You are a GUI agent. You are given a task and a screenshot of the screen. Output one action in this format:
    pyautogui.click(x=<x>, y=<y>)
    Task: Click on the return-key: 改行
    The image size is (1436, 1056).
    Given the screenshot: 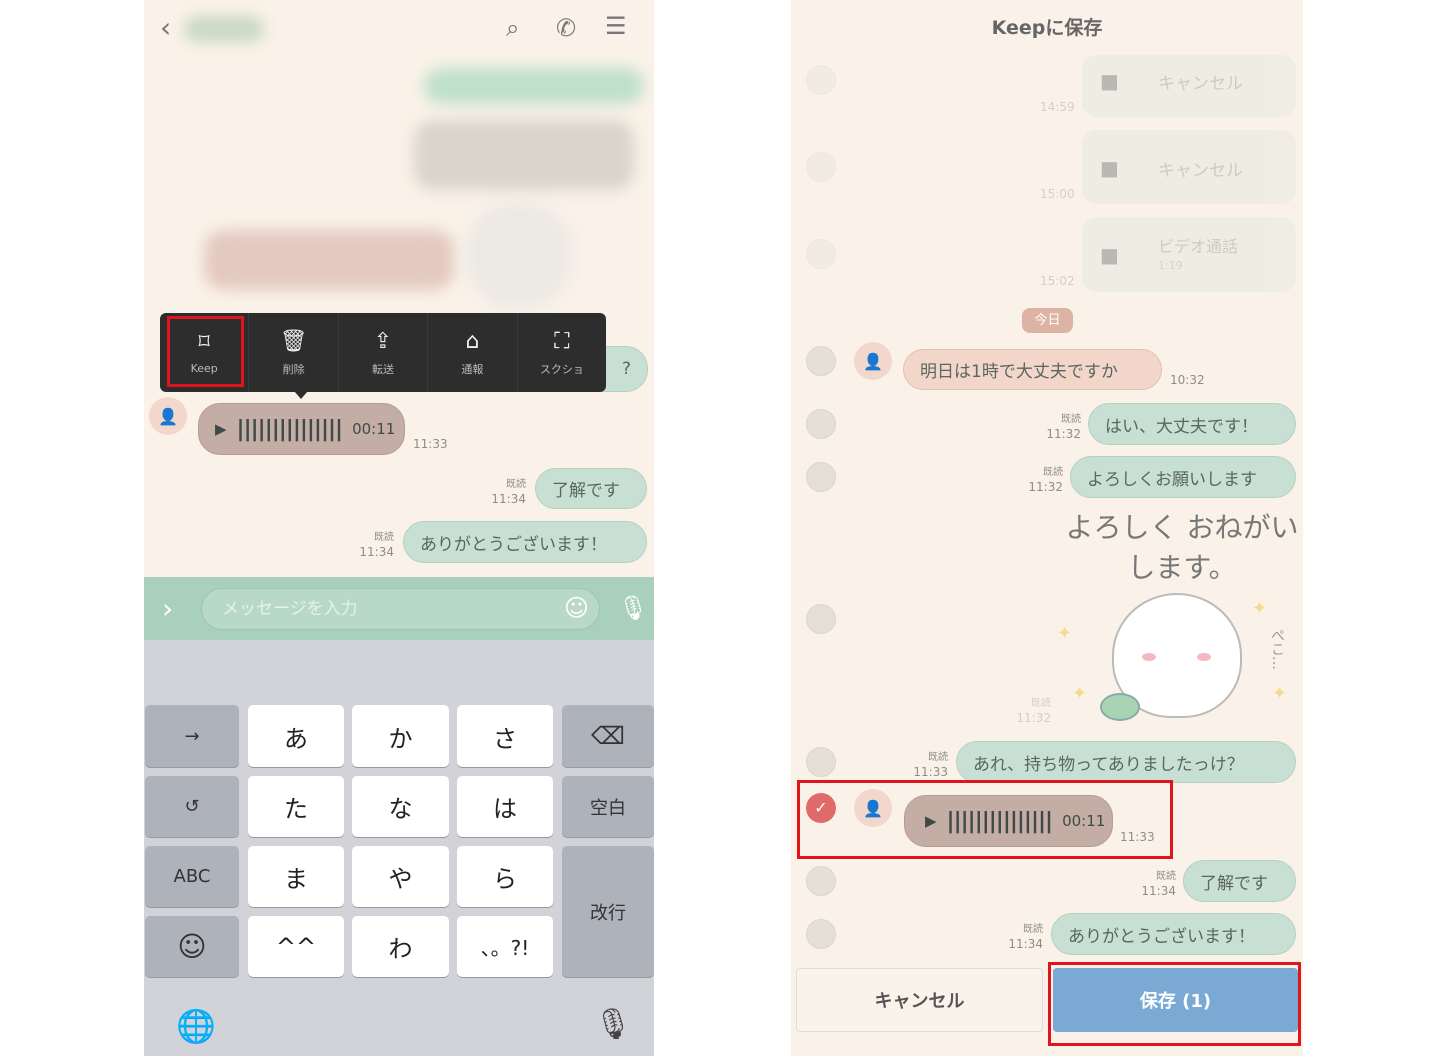 What is the action you would take?
    pyautogui.click(x=608, y=911)
    